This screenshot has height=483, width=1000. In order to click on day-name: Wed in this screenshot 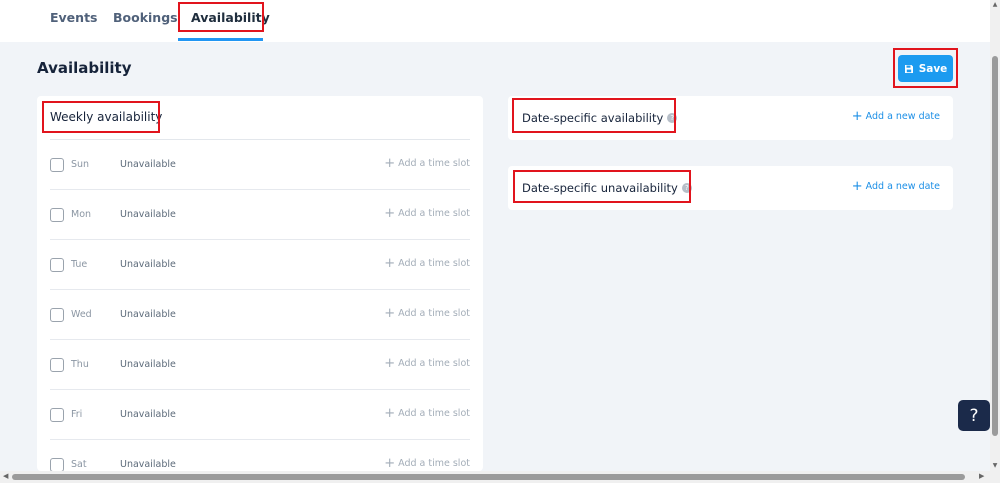, I will do `click(81, 314)`.